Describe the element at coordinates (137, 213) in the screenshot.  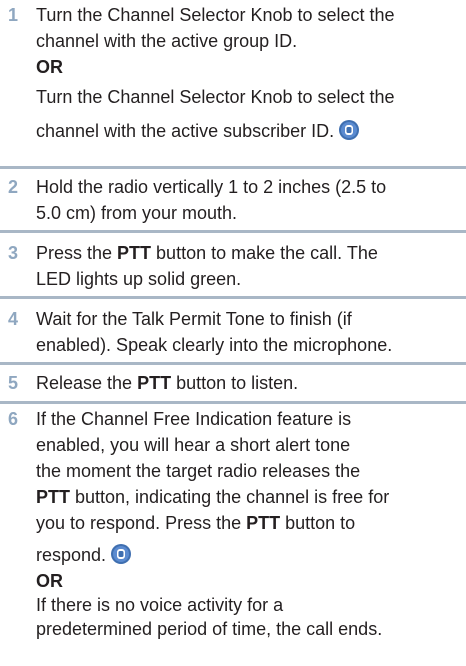
I see `step-text: 5.0 cm) from your mouth.` at that location.